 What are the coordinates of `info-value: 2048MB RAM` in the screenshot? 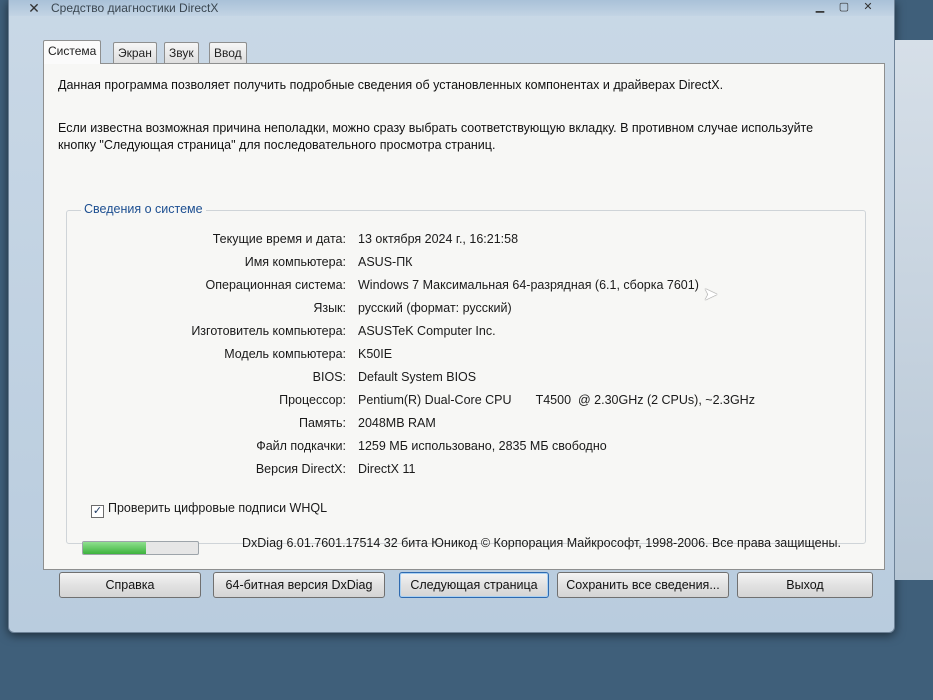 It's located at (397, 423).